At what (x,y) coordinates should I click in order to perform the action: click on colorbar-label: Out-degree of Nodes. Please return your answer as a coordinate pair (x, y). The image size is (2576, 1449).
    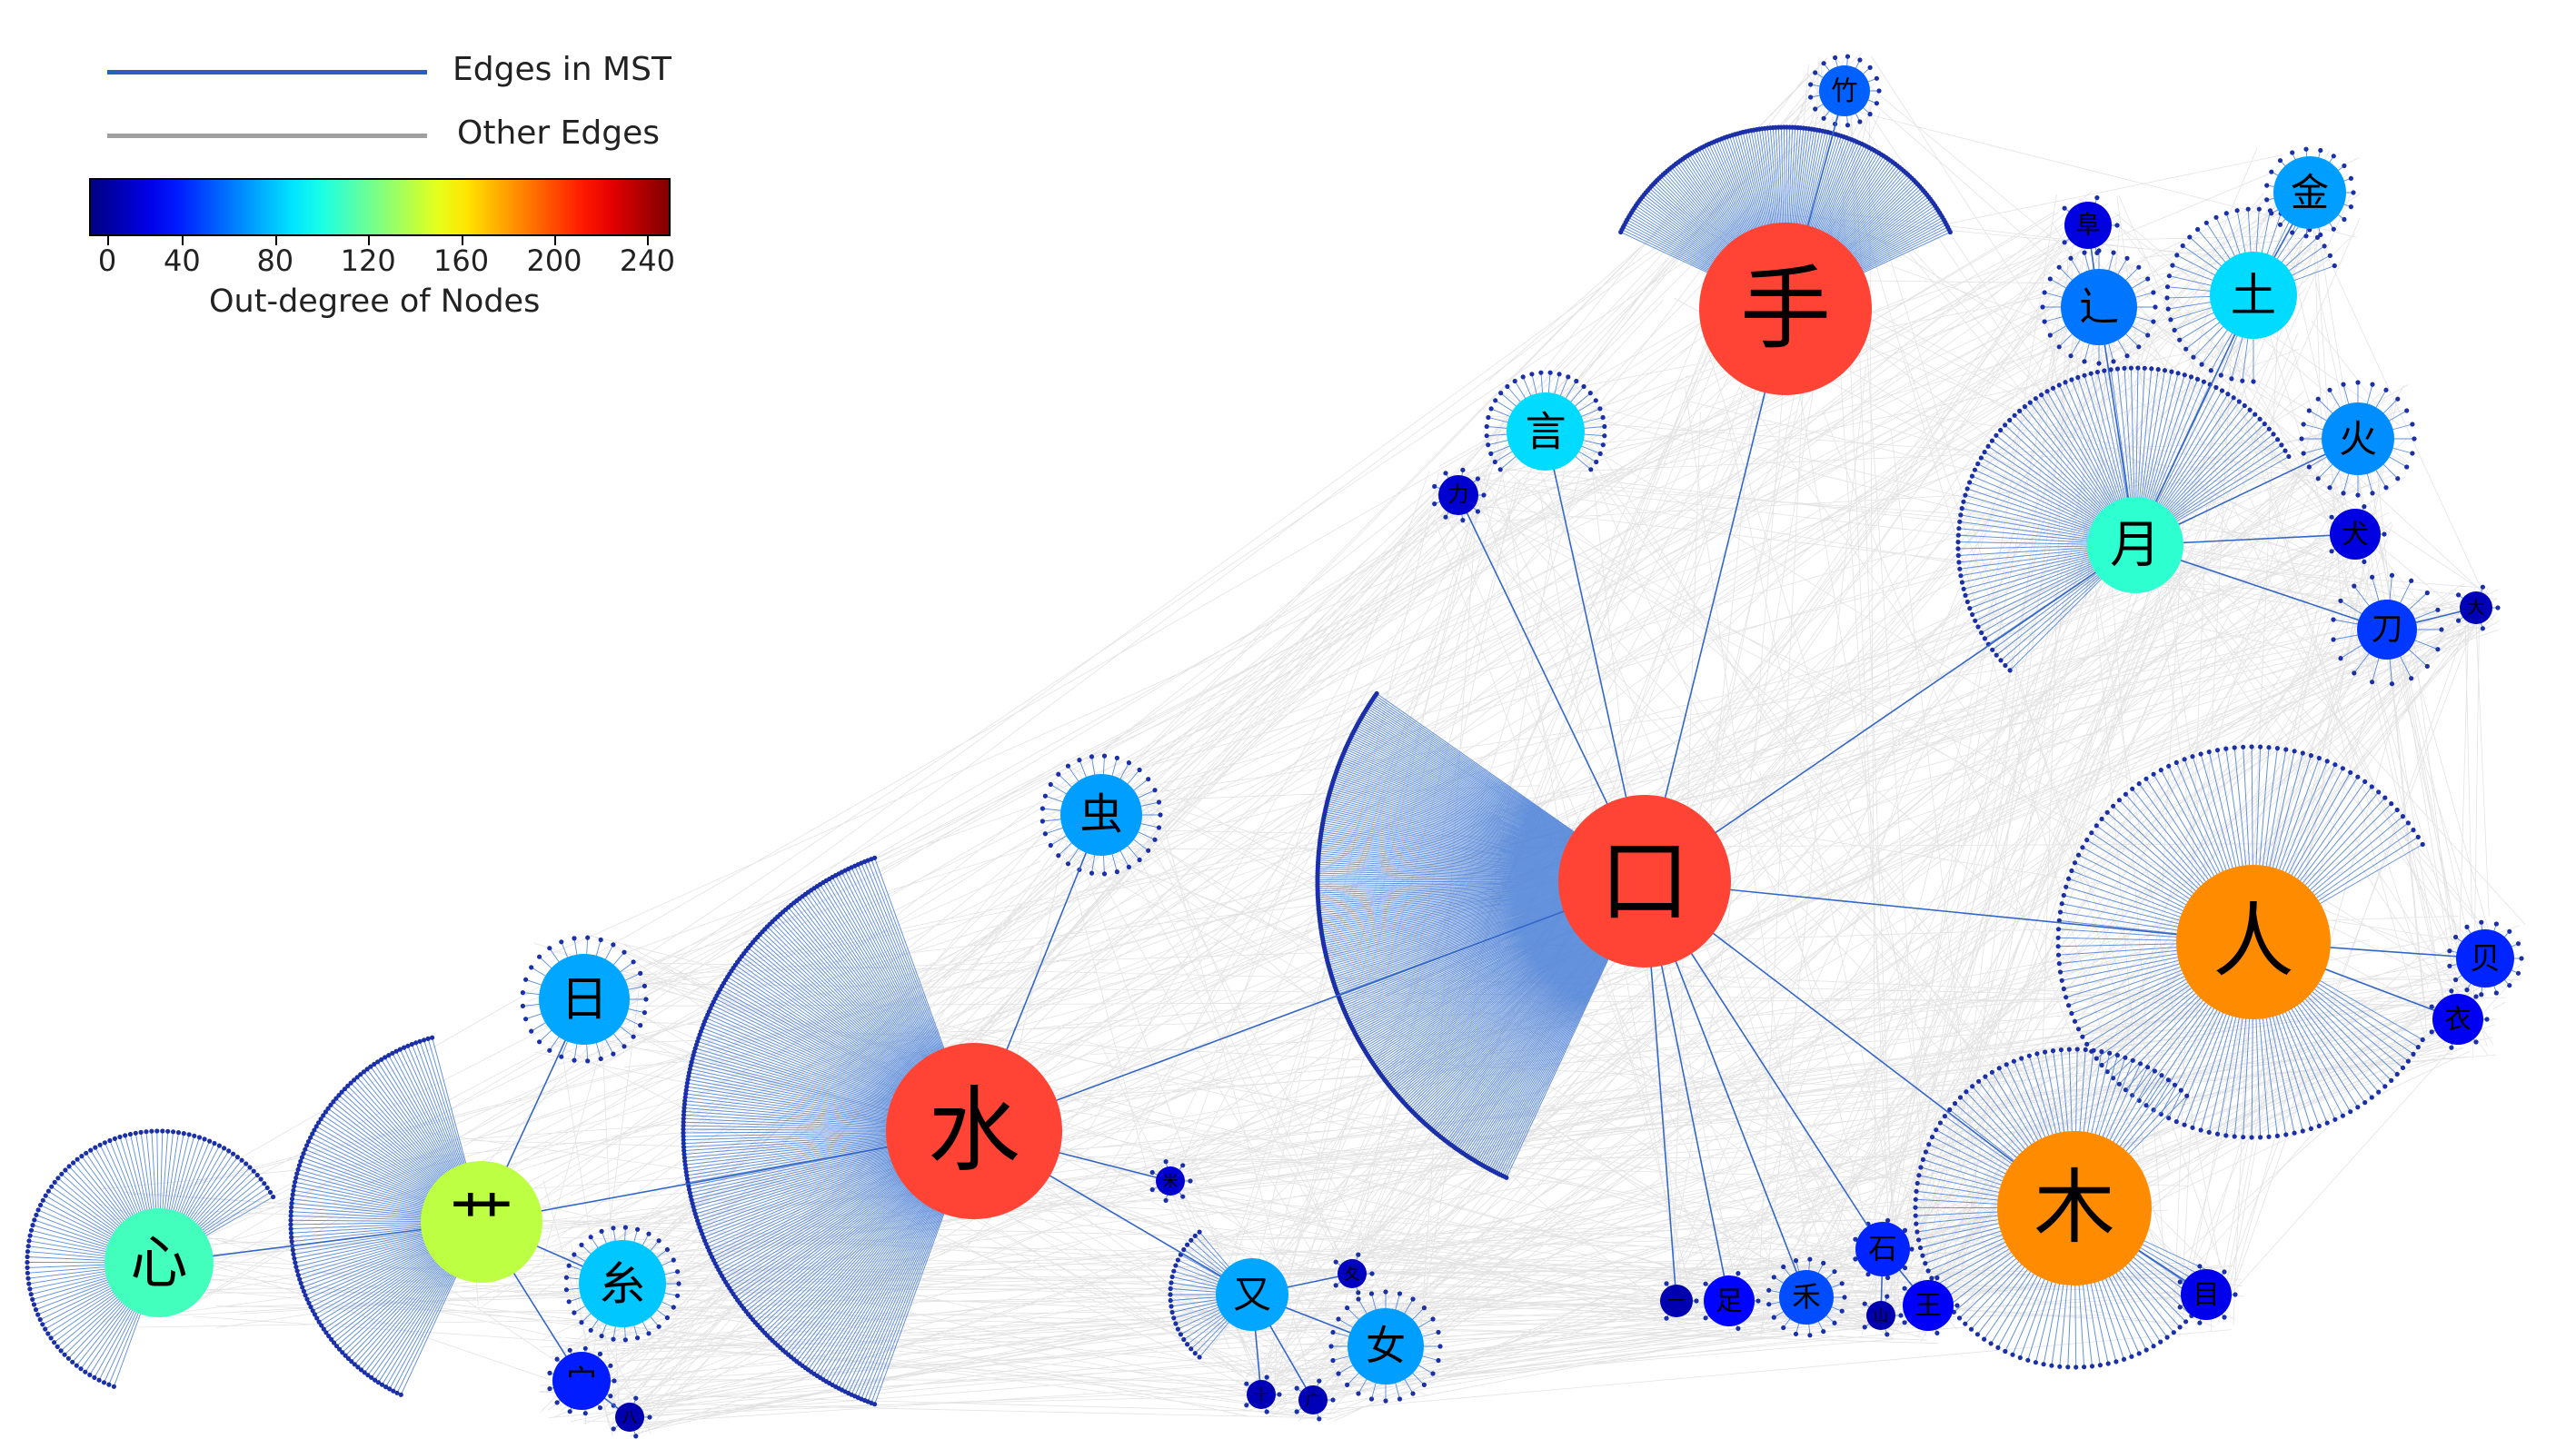
    Looking at the image, I should click on (375, 301).